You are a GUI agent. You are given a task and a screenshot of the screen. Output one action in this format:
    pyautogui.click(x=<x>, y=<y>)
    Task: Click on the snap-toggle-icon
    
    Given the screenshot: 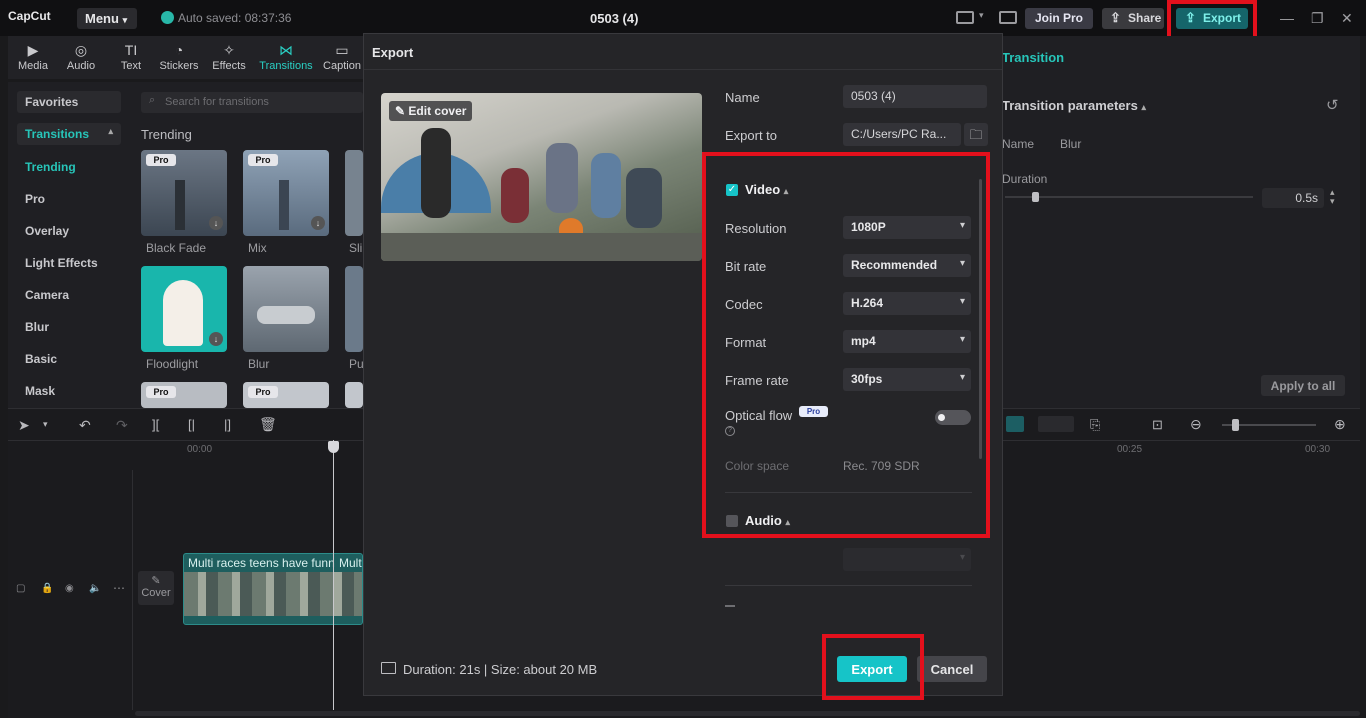 What is the action you would take?
    pyautogui.click(x=1015, y=424)
    